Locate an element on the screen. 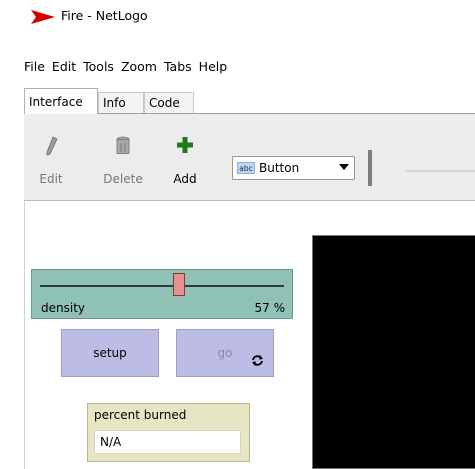 This screenshot has width=475, height=469. percent-burned-monitor: percent burned N/A is located at coordinates (168, 432).